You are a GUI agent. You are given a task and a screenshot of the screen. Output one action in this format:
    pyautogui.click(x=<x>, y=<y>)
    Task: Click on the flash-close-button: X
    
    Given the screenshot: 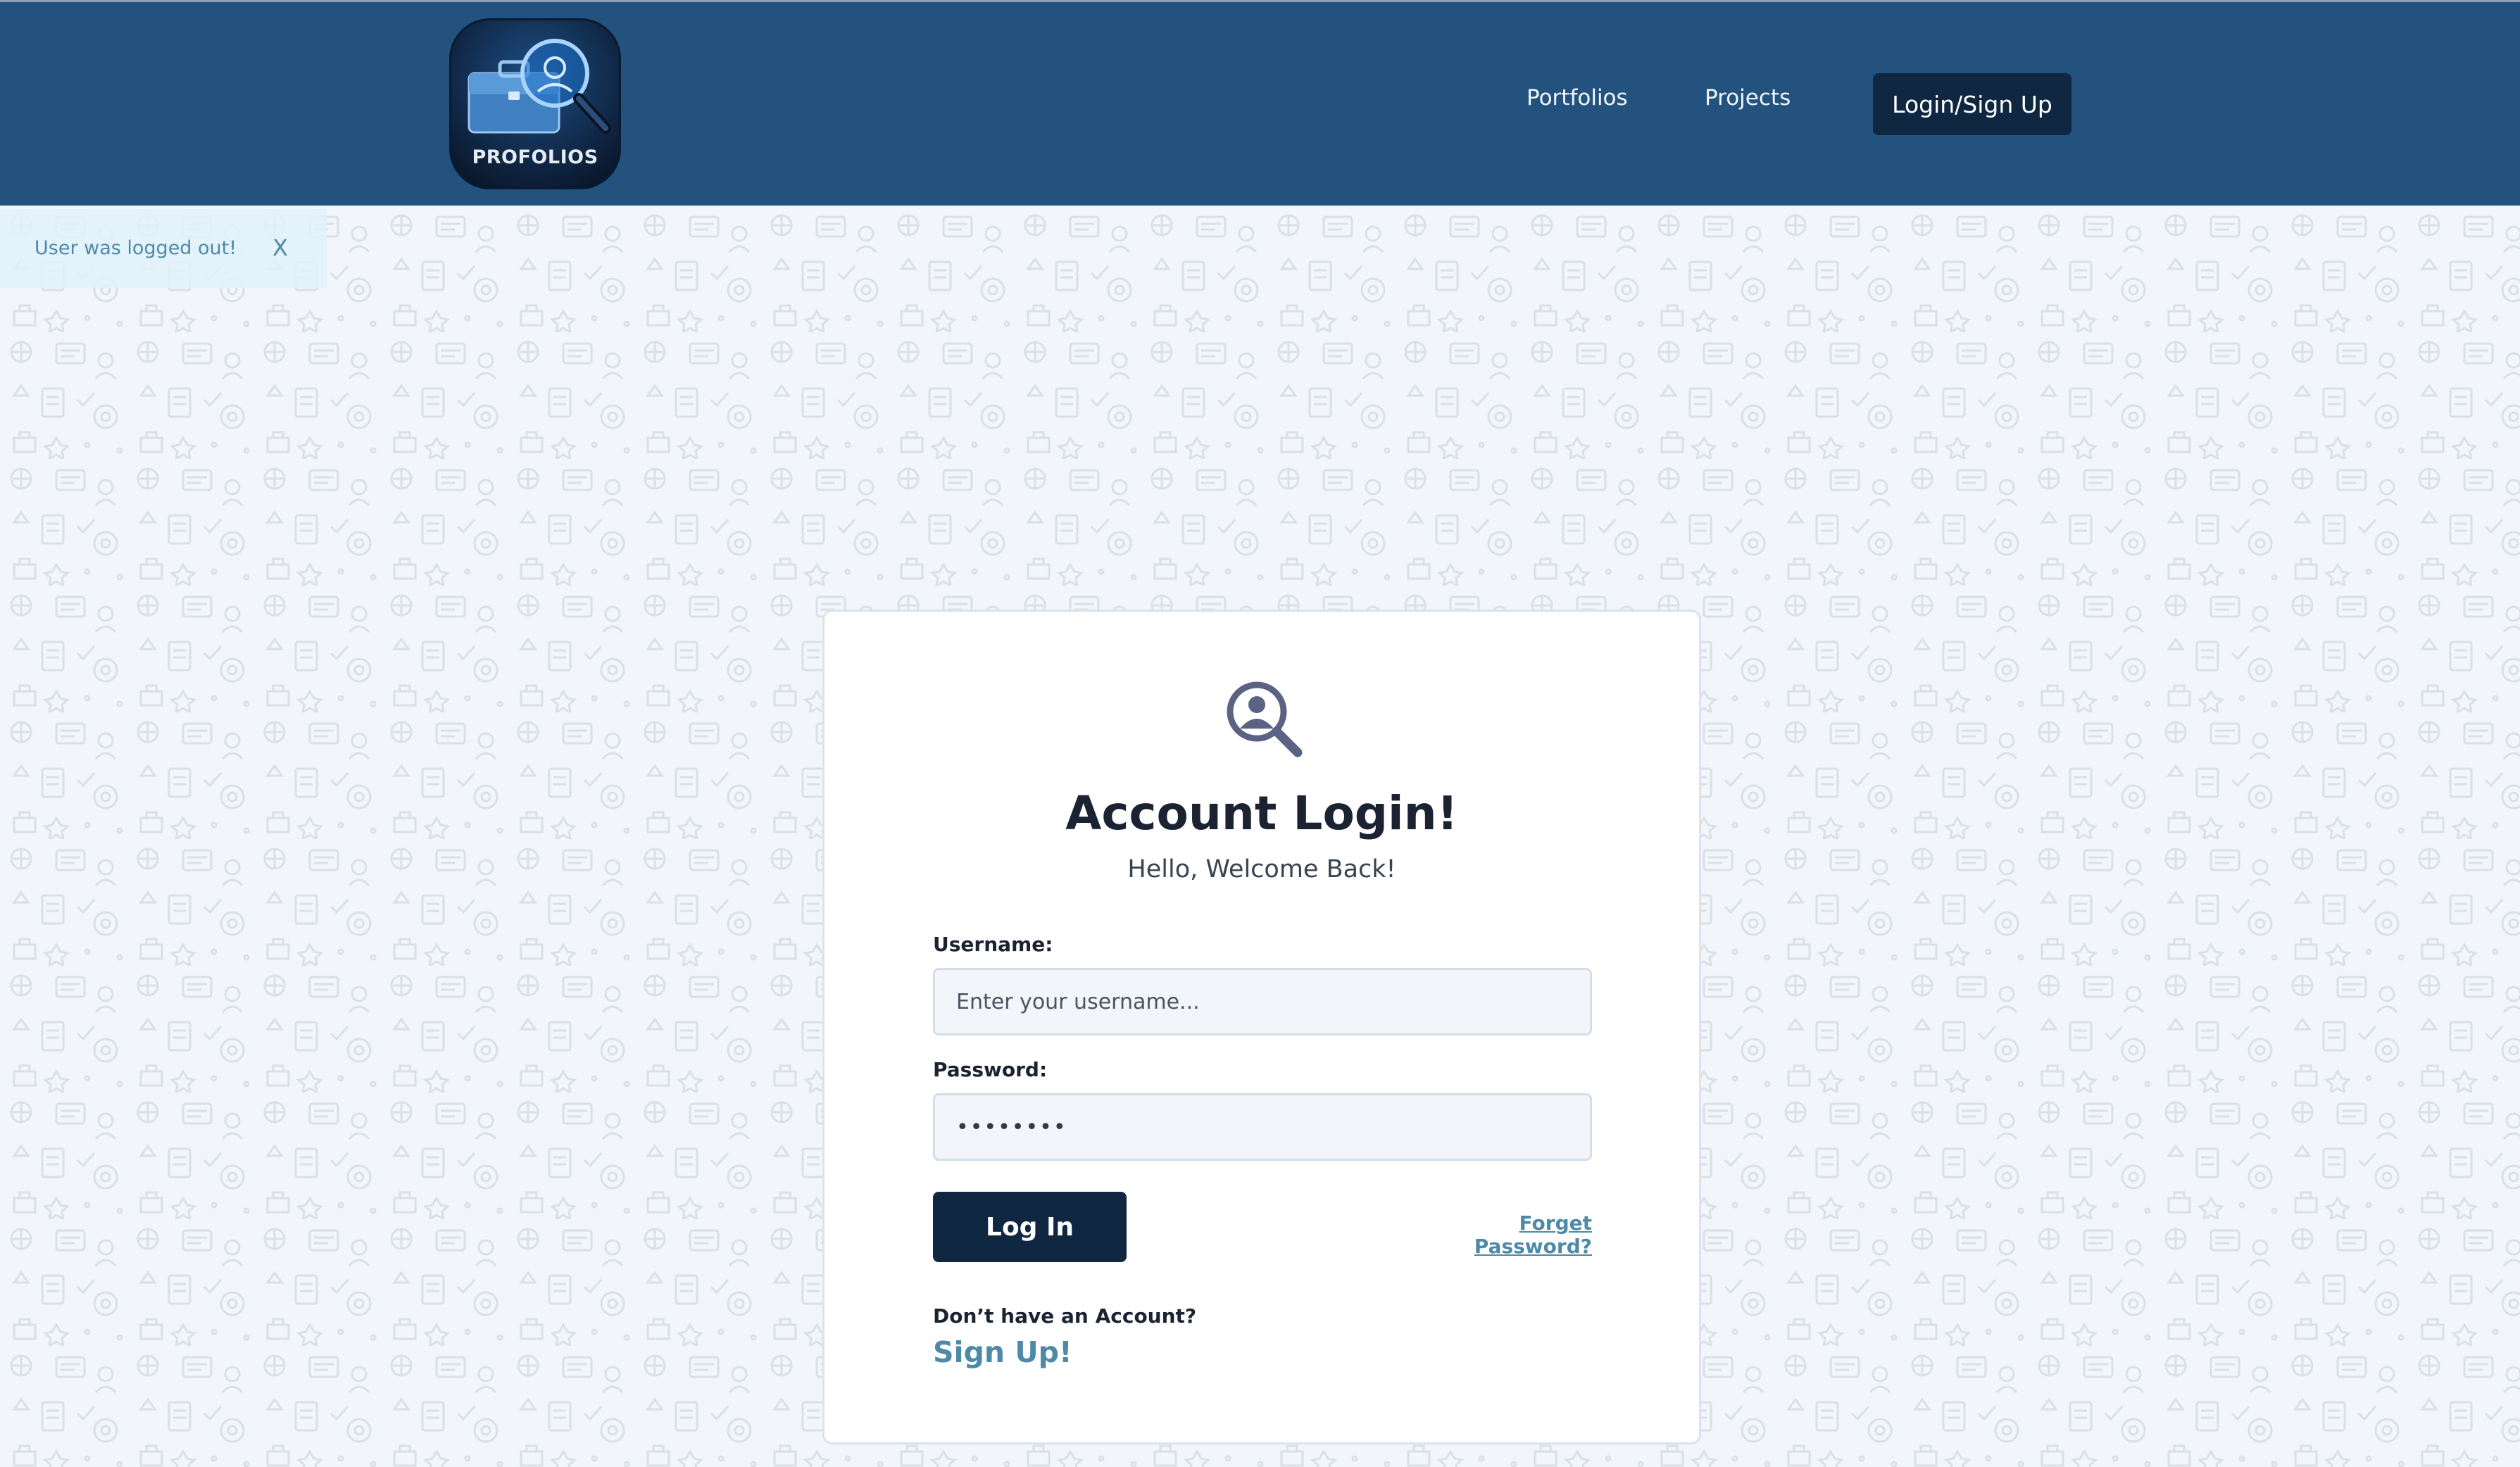 What is the action you would take?
    pyautogui.click(x=280, y=247)
    